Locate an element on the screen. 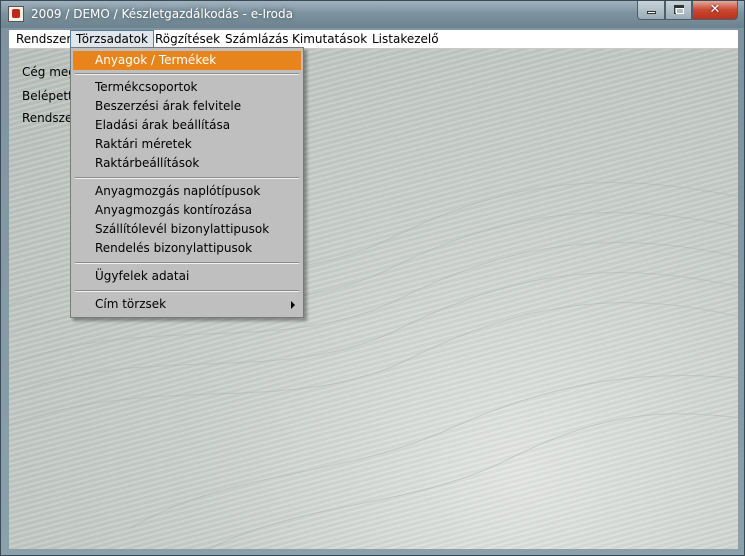  menu-item-raktarbeallitasok: Raktárbeállítások is located at coordinates (187, 163).